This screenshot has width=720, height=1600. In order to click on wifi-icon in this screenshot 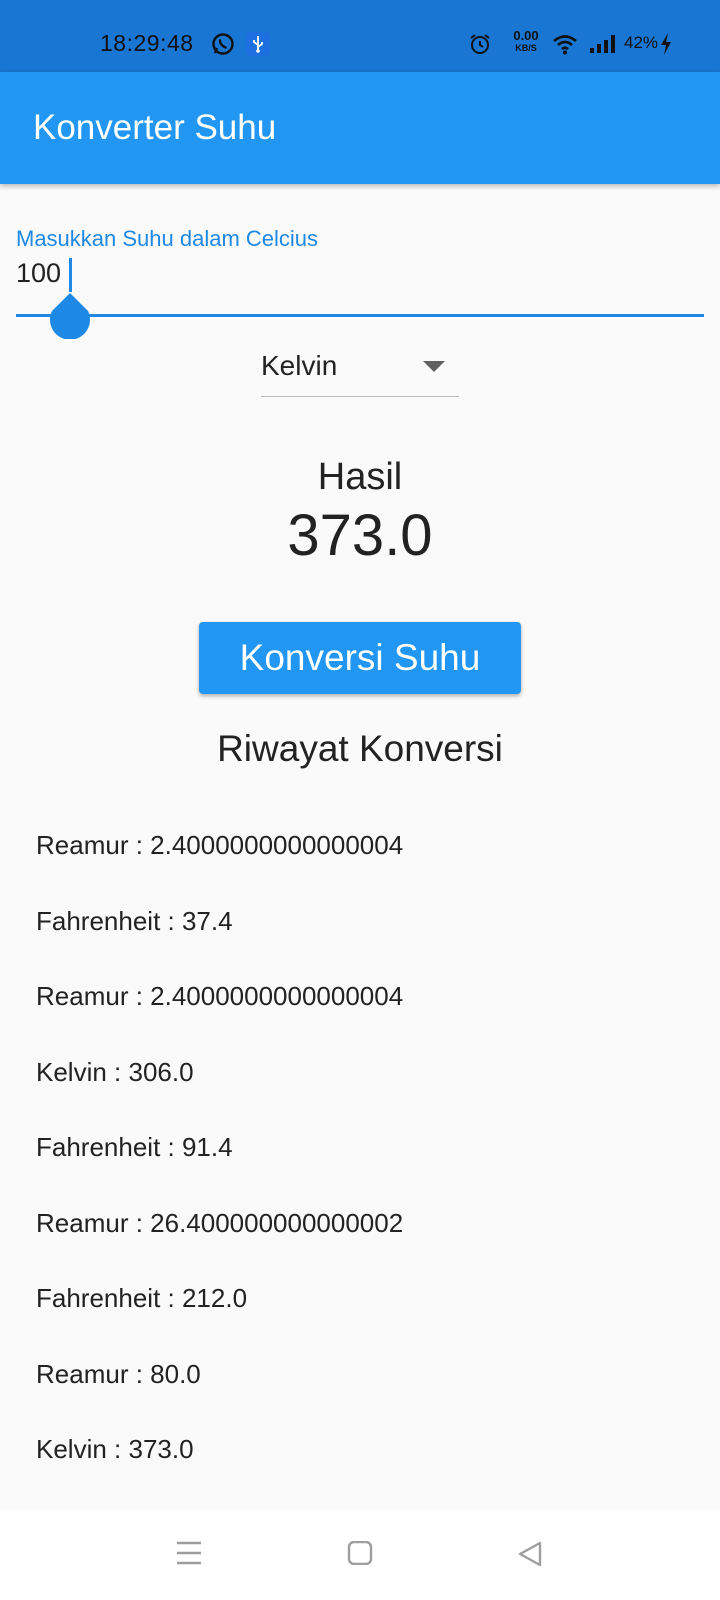, I will do `click(565, 46)`.